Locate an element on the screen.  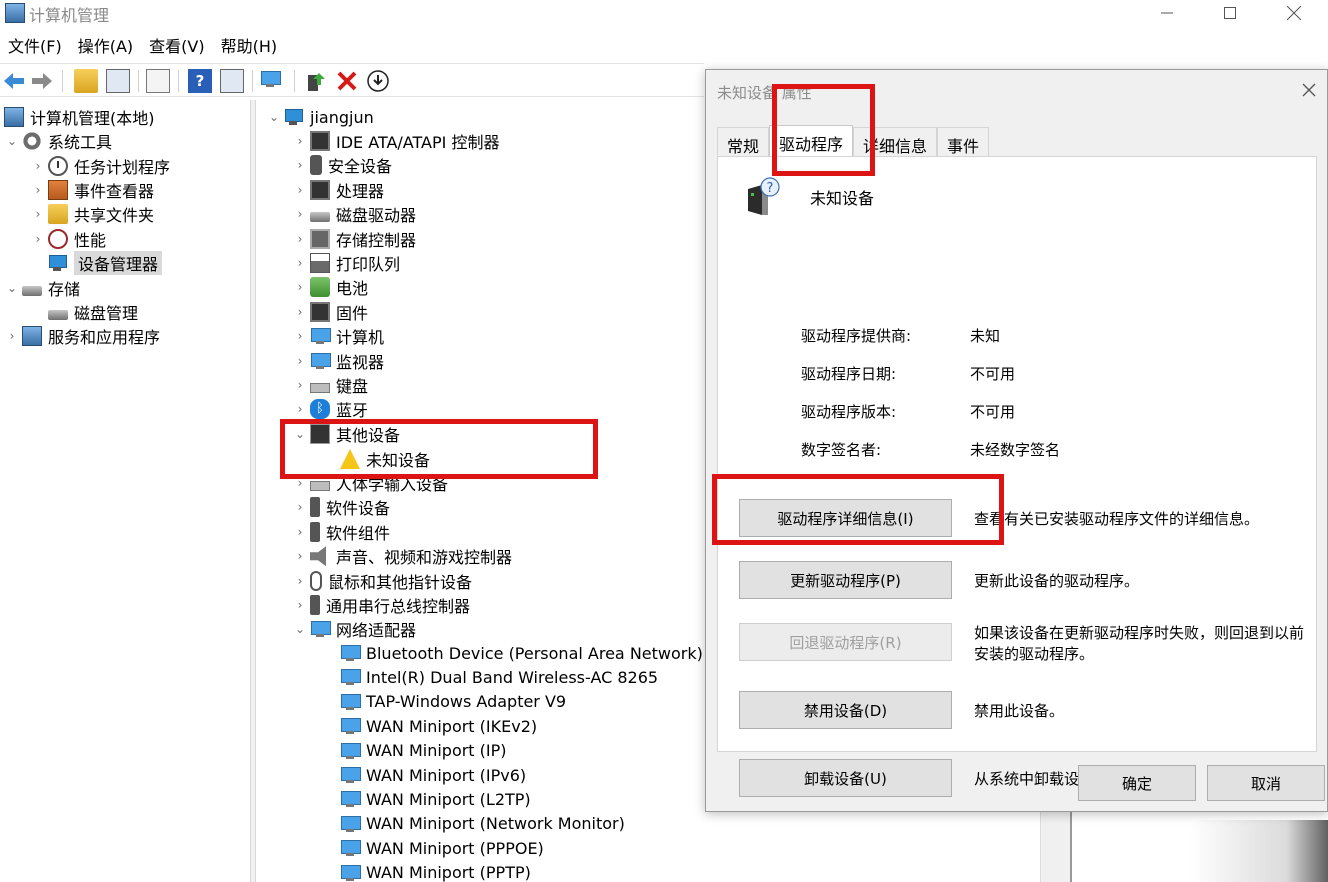
help-icon: ? is located at coordinates (200, 81).